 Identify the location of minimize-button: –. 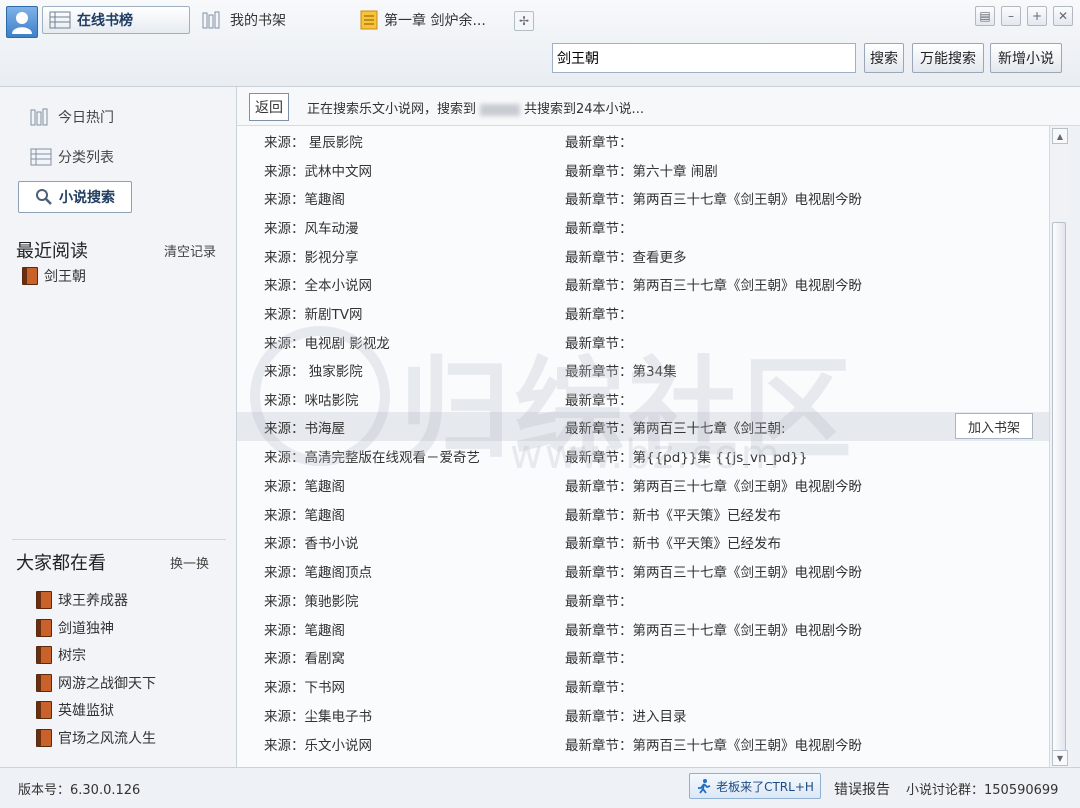
(1011, 16).